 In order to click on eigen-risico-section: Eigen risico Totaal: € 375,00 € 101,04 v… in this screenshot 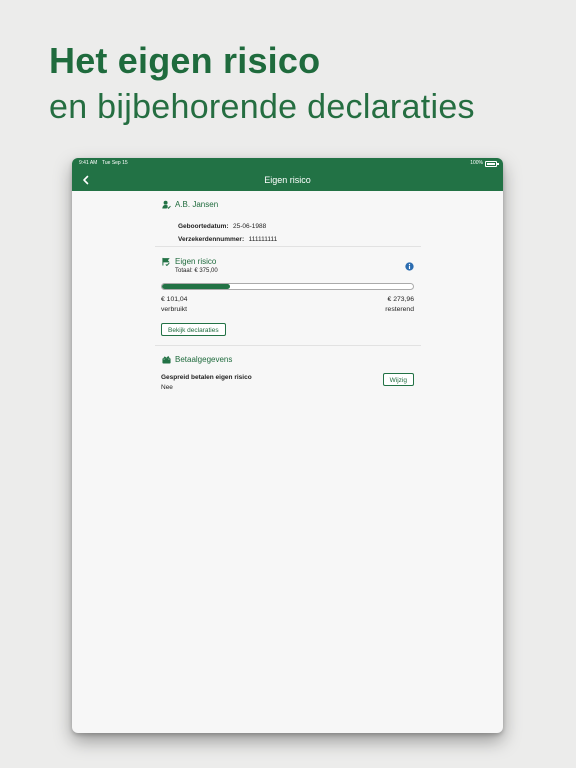, I will do `click(288, 296)`.